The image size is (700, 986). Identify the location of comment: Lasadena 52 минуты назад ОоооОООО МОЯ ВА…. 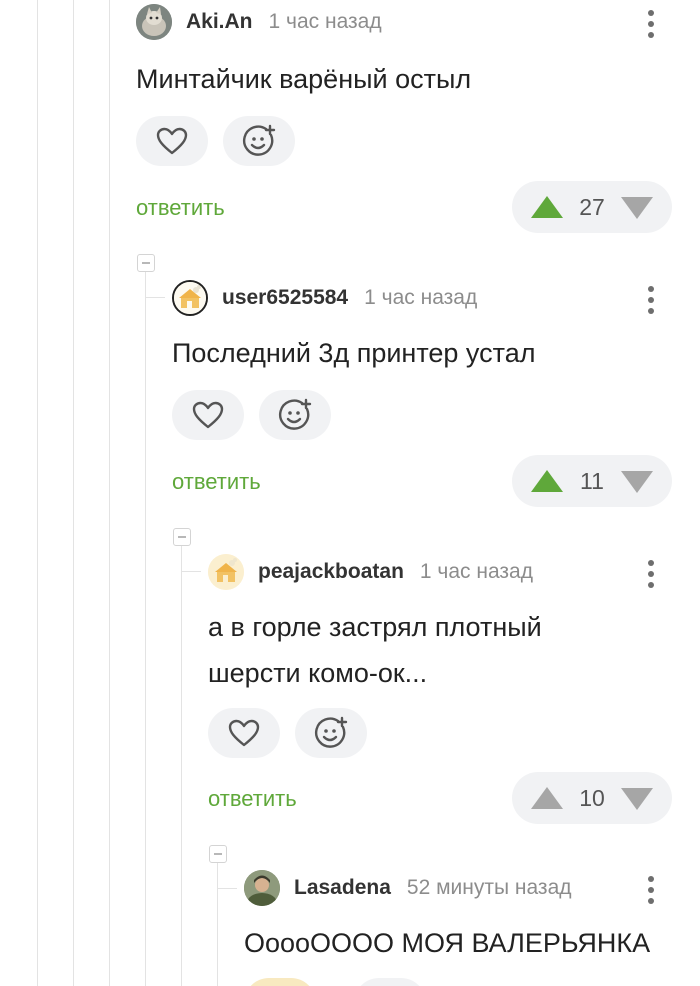
(472, 926).